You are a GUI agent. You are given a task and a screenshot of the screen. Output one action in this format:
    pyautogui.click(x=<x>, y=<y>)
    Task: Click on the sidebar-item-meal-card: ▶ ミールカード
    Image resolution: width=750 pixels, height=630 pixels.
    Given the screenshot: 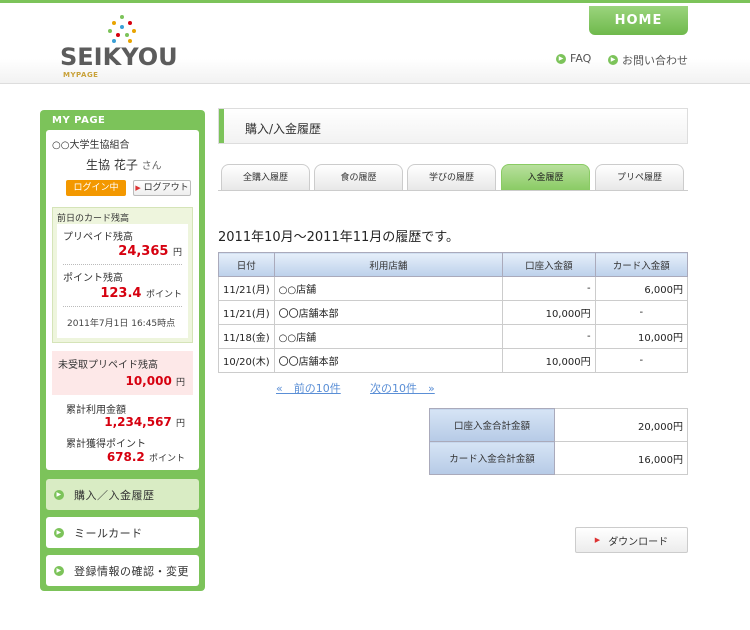 What is the action you would take?
    pyautogui.click(x=122, y=532)
    